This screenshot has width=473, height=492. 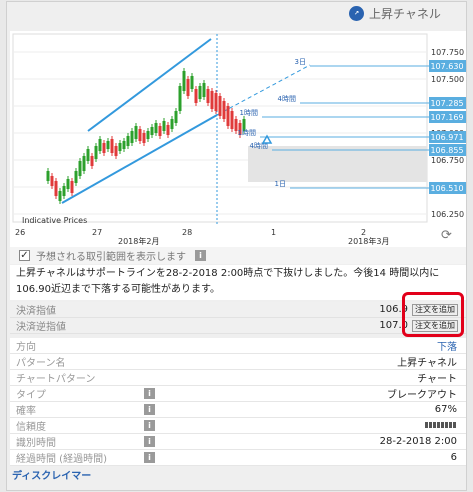 What do you see at coordinates (20, 232) in the screenshot?
I see `x-tick-label: 26` at bounding box center [20, 232].